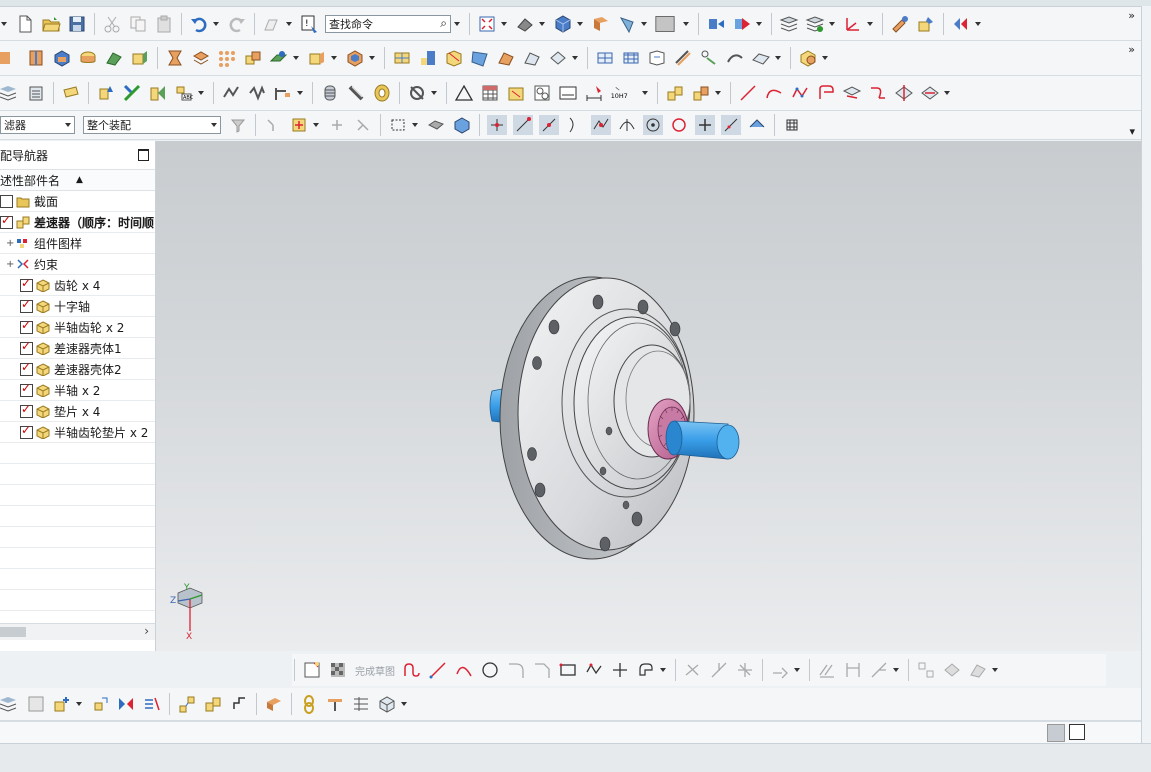  Describe the element at coordinates (361, 704) in the screenshot. I see `routing-icon` at that location.